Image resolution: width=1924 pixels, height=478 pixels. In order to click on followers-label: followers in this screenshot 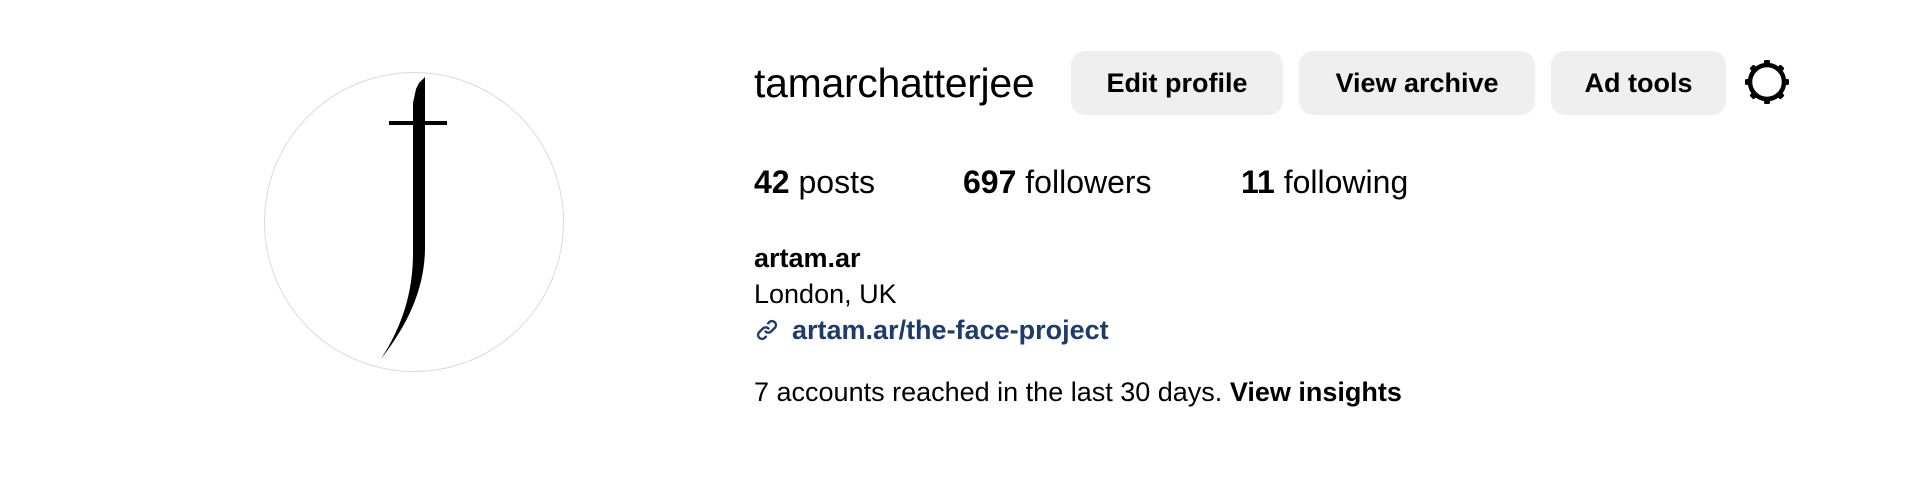, I will do `click(1088, 182)`.